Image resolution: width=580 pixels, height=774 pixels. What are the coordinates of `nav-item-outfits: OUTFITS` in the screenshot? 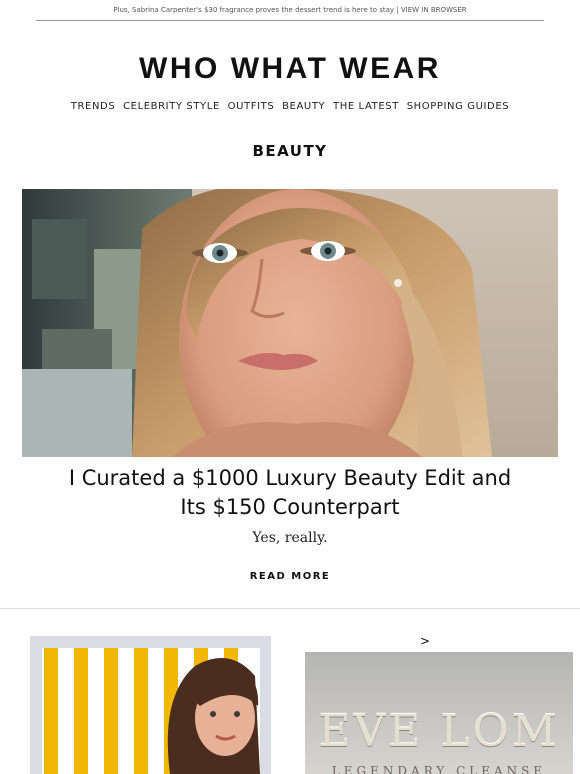 It's located at (251, 106).